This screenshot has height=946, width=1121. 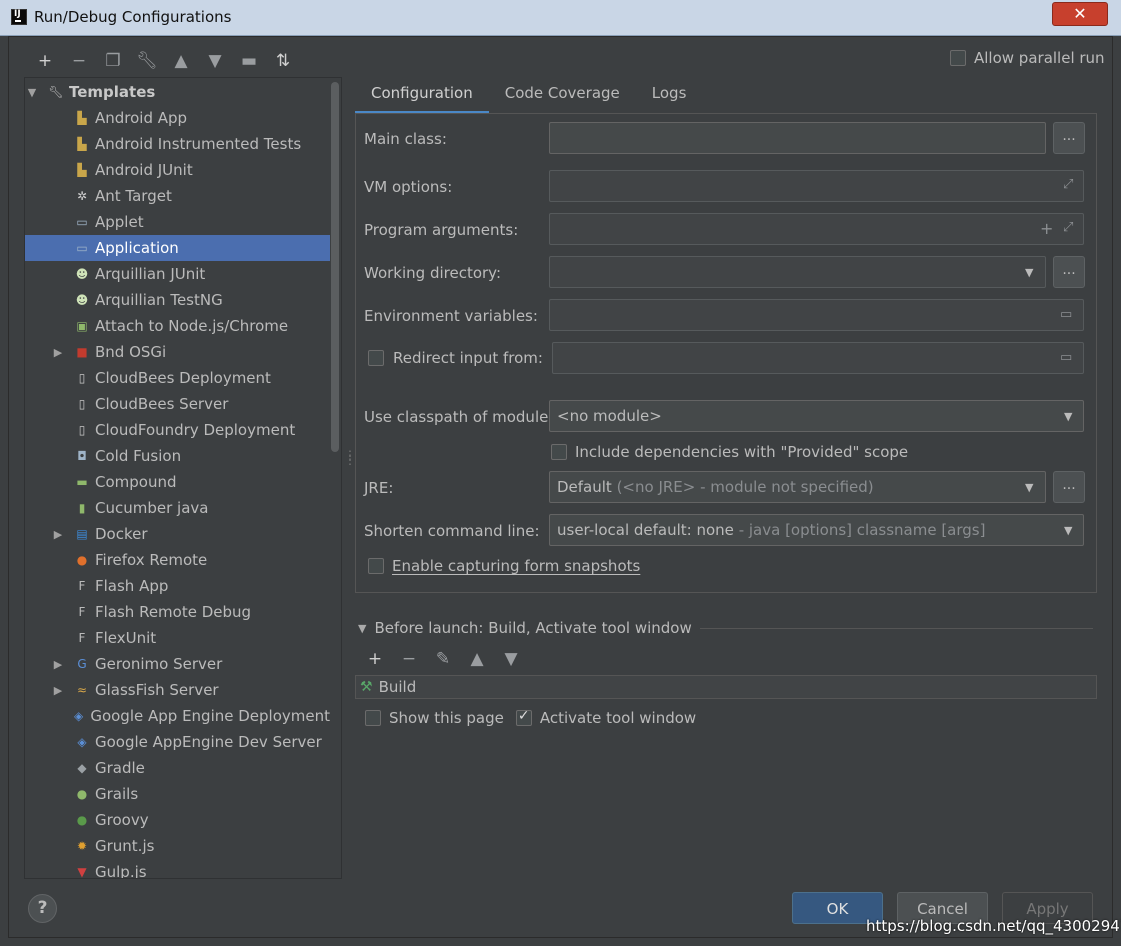 What do you see at coordinates (562, 96) in the screenshot?
I see `tab-code-coverage: Code Coverage` at bounding box center [562, 96].